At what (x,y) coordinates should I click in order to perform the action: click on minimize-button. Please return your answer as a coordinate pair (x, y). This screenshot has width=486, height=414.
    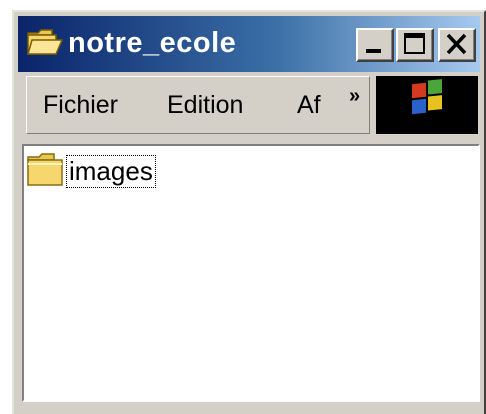
    Looking at the image, I should click on (375, 45).